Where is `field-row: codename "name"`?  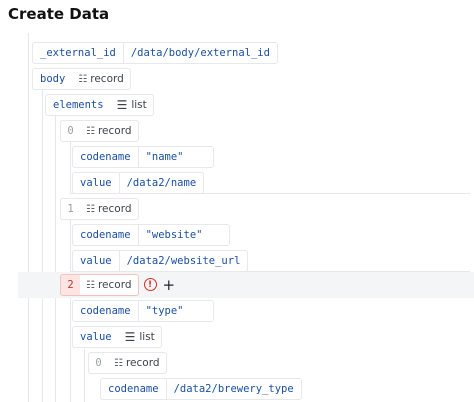
field-row: codename "name" is located at coordinates (143, 157).